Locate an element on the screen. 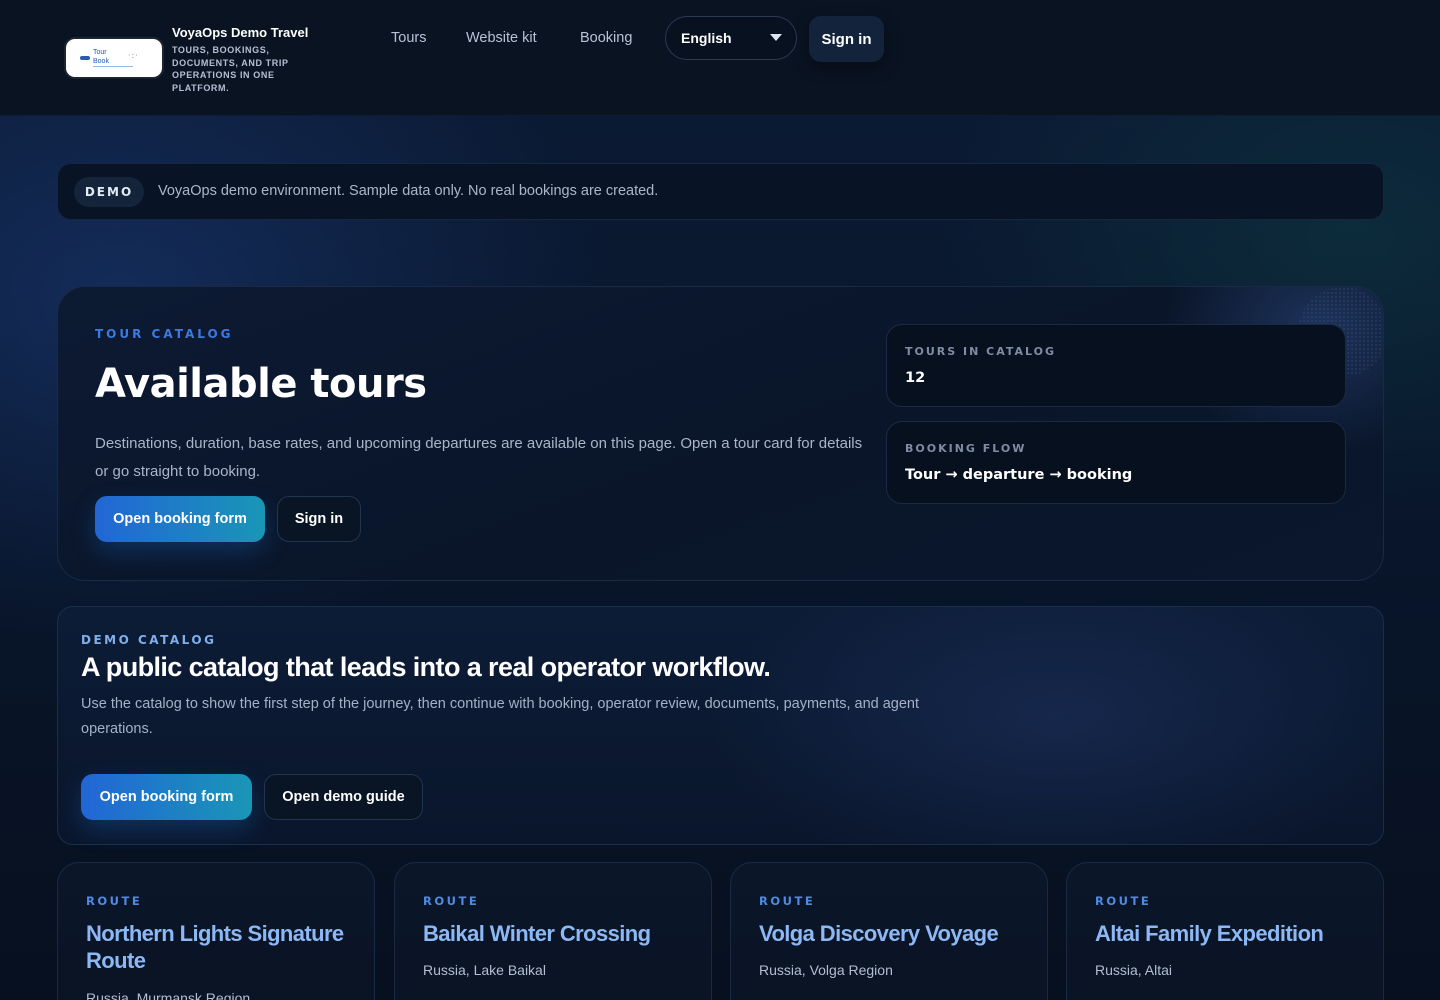  tour-location: Russia, Murmansk Region is located at coordinates (168, 995).